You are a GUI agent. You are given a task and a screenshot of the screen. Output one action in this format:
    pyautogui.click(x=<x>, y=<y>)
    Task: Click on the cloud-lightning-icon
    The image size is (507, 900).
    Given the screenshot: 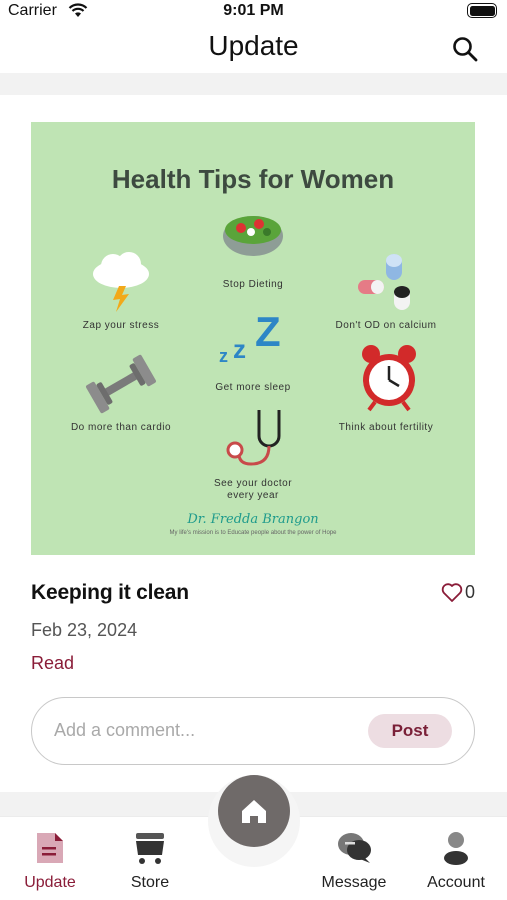 What is the action you would take?
    pyautogui.click(x=121, y=282)
    